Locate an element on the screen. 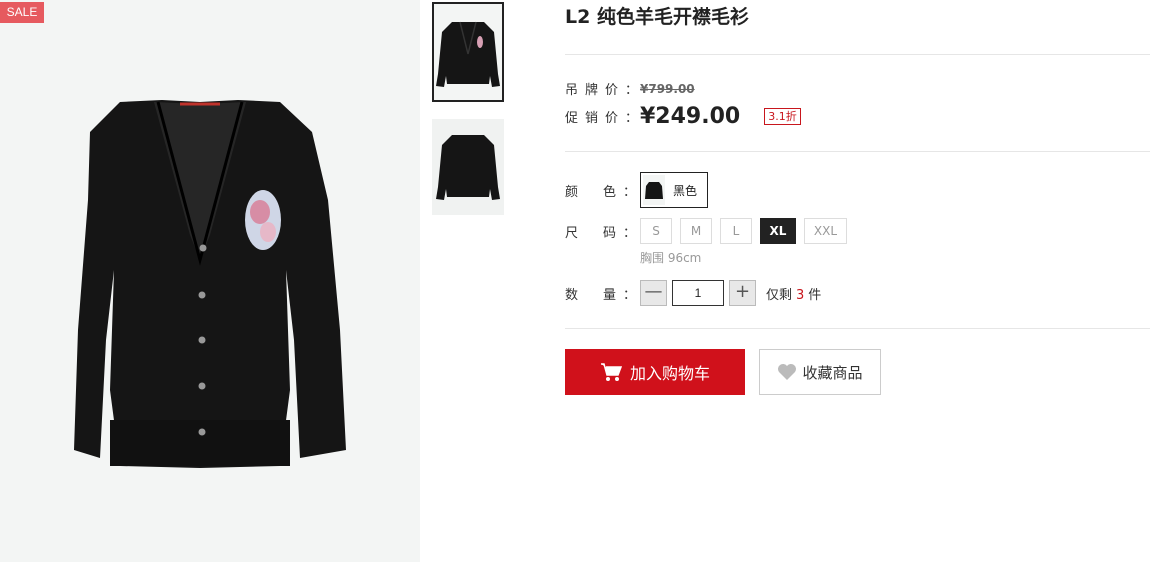  color-row: 颜色： 黑色 is located at coordinates (637, 190).